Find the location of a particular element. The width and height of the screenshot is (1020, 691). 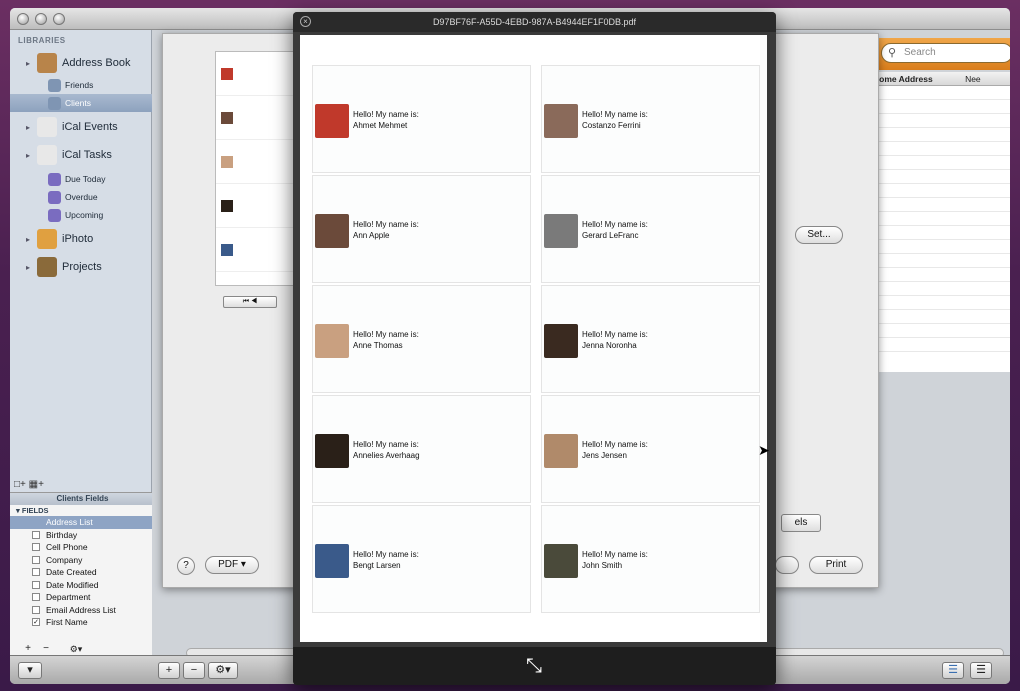

pdf-button: PDF ▾ is located at coordinates (232, 565).